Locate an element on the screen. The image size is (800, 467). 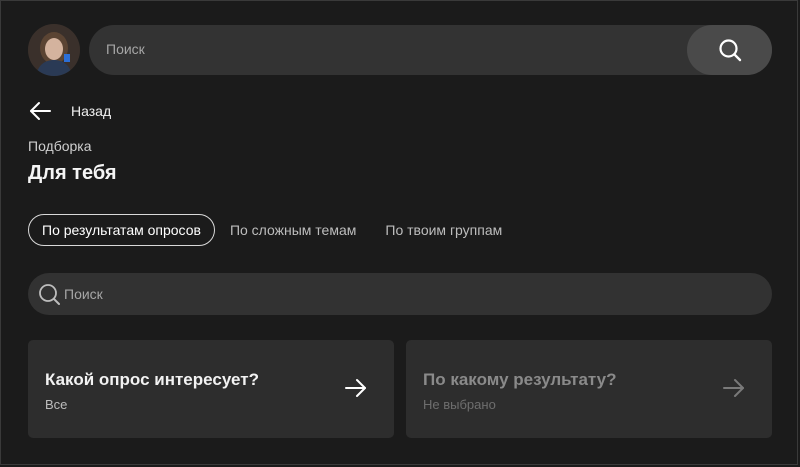
page-overline: Подборка is located at coordinates (60, 146).